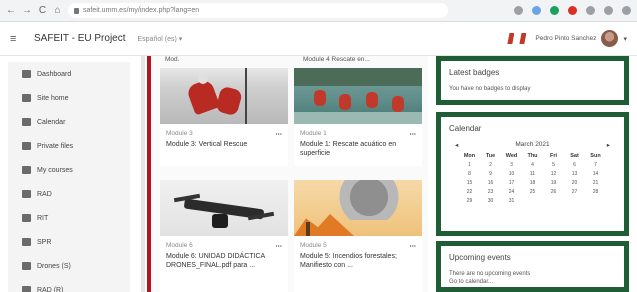  I want to click on language-menu: Español (es) ▾, so click(160, 39).